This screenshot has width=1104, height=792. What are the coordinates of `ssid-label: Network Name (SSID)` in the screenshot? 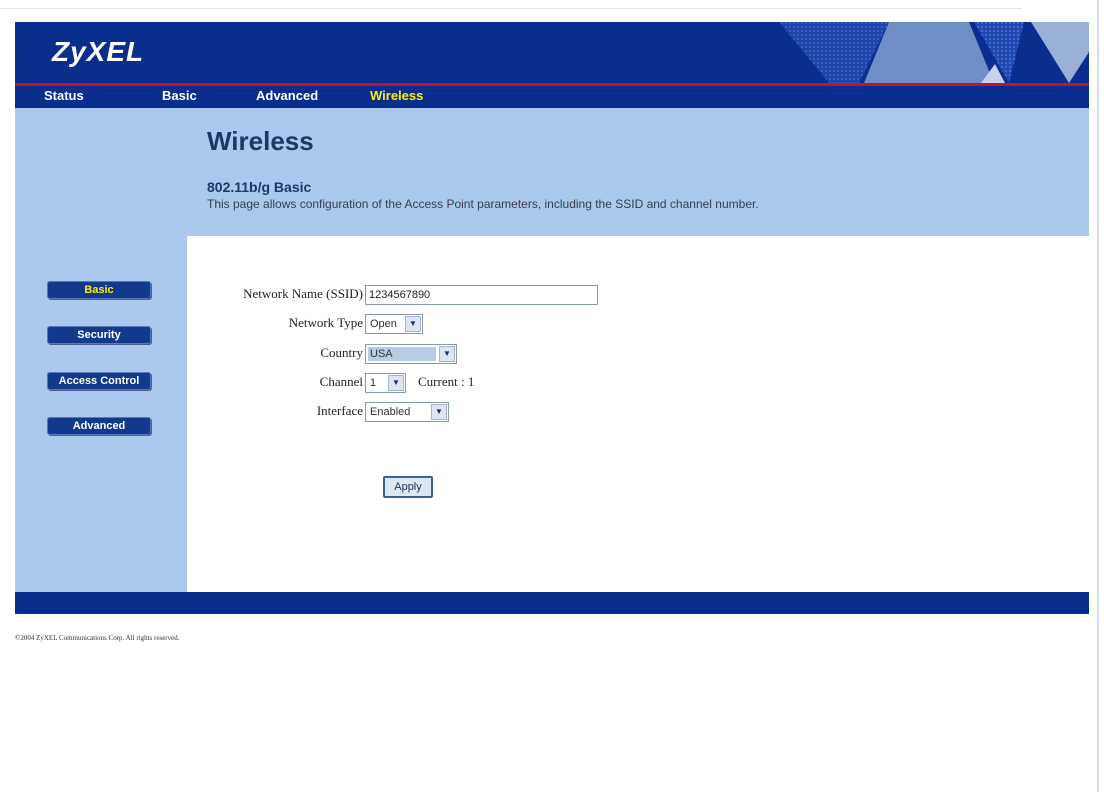 It's located at (303, 293).